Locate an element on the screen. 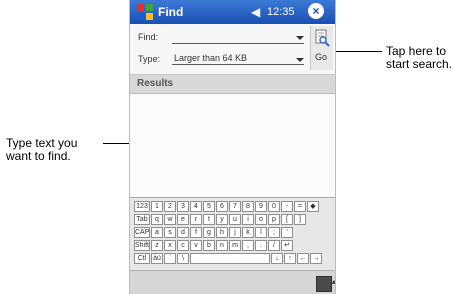 The image size is (470, 294). callout-type-text-line2: want to find. is located at coordinates (38, 156).